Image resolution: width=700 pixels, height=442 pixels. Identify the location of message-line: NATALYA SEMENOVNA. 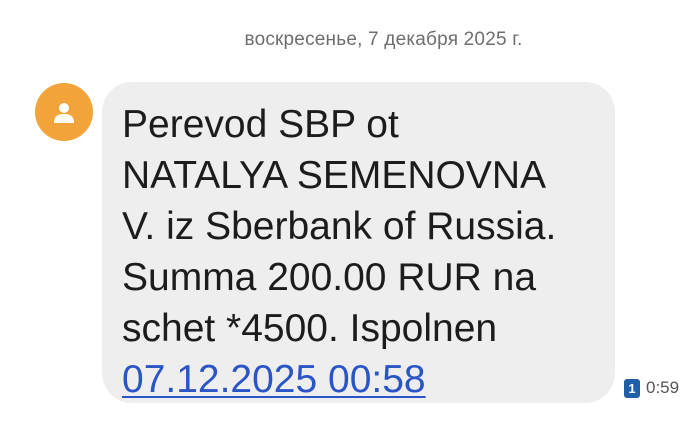
(334, 175).